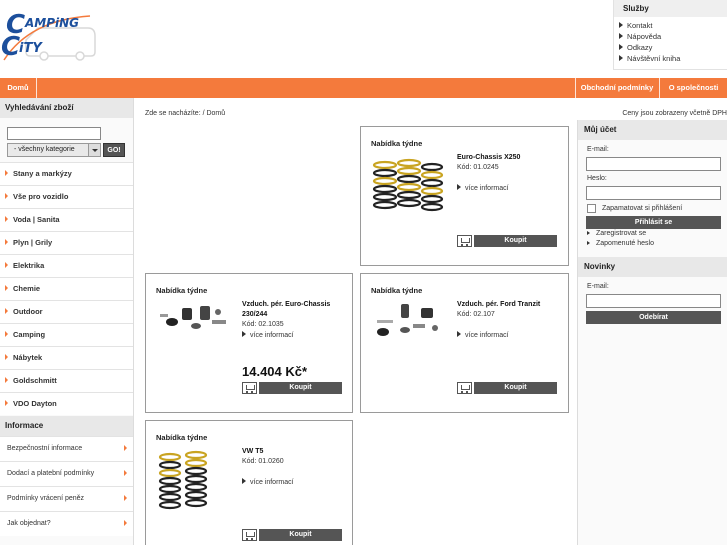  What do you see at coordinates (66, 265) in the screenshot?
I see `category-item: Elektrika` at bounding box center [66, 265].